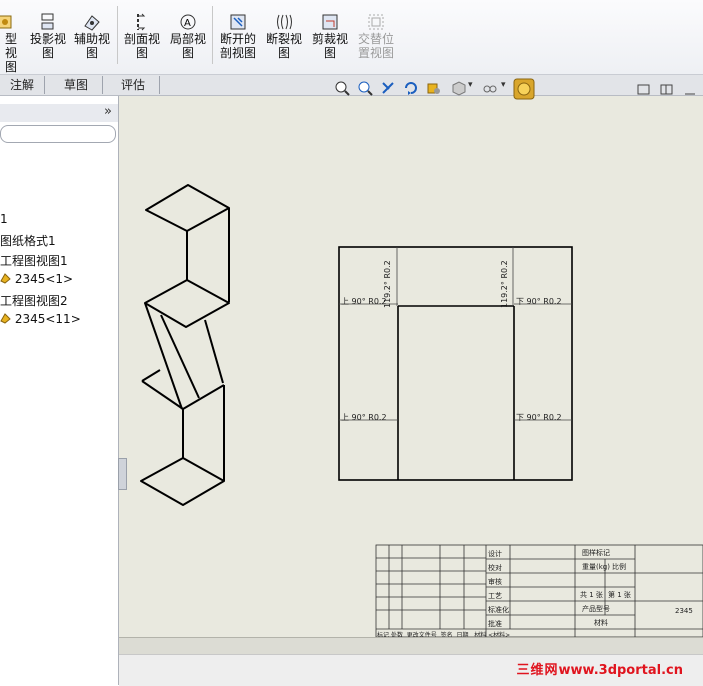 This screenshot has height=686, width=703. I want to click on tb-design-label: 设计, so click(495, 554).